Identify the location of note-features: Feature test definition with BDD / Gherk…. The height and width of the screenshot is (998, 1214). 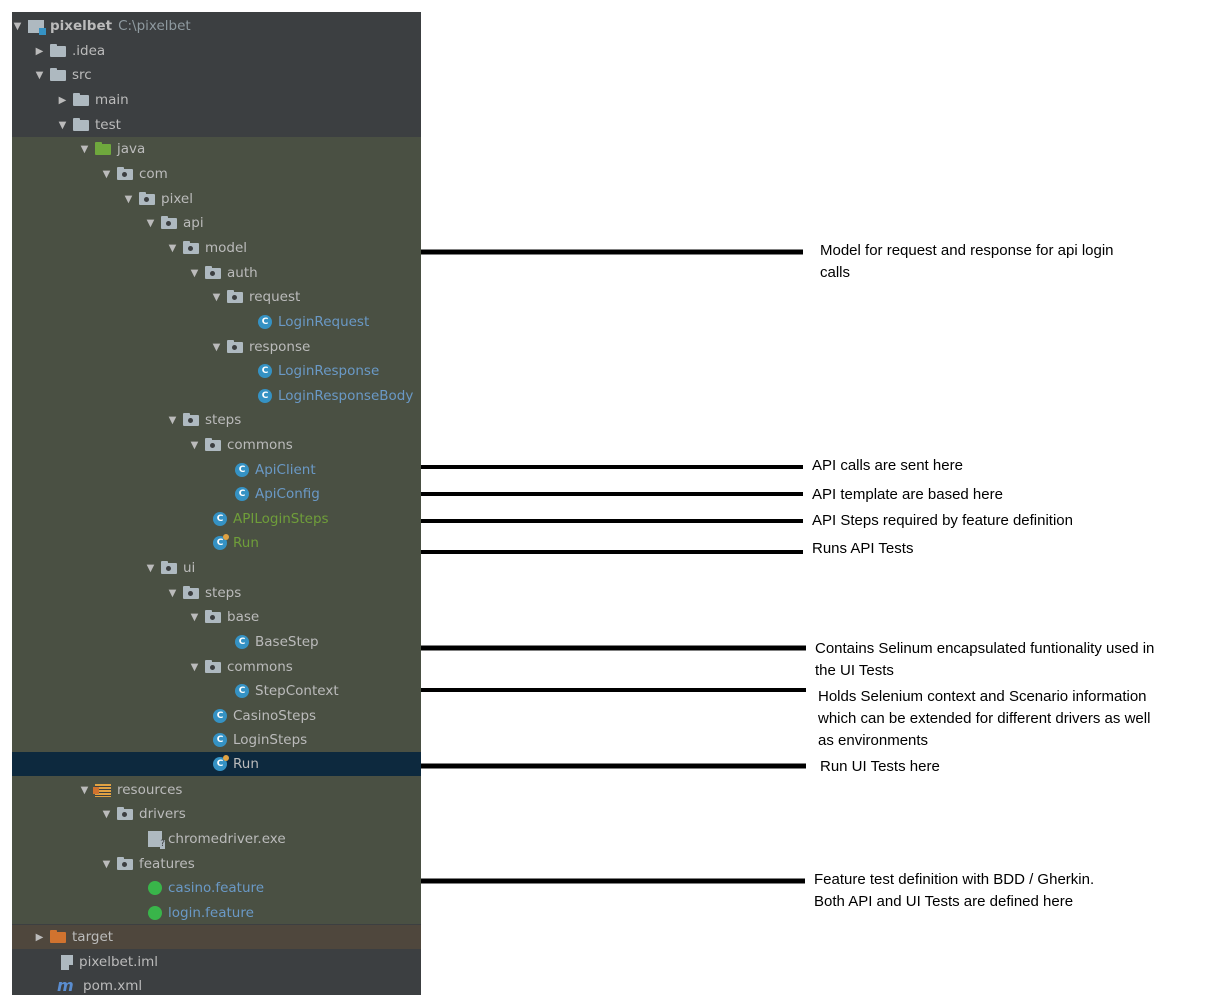
(954, 891).